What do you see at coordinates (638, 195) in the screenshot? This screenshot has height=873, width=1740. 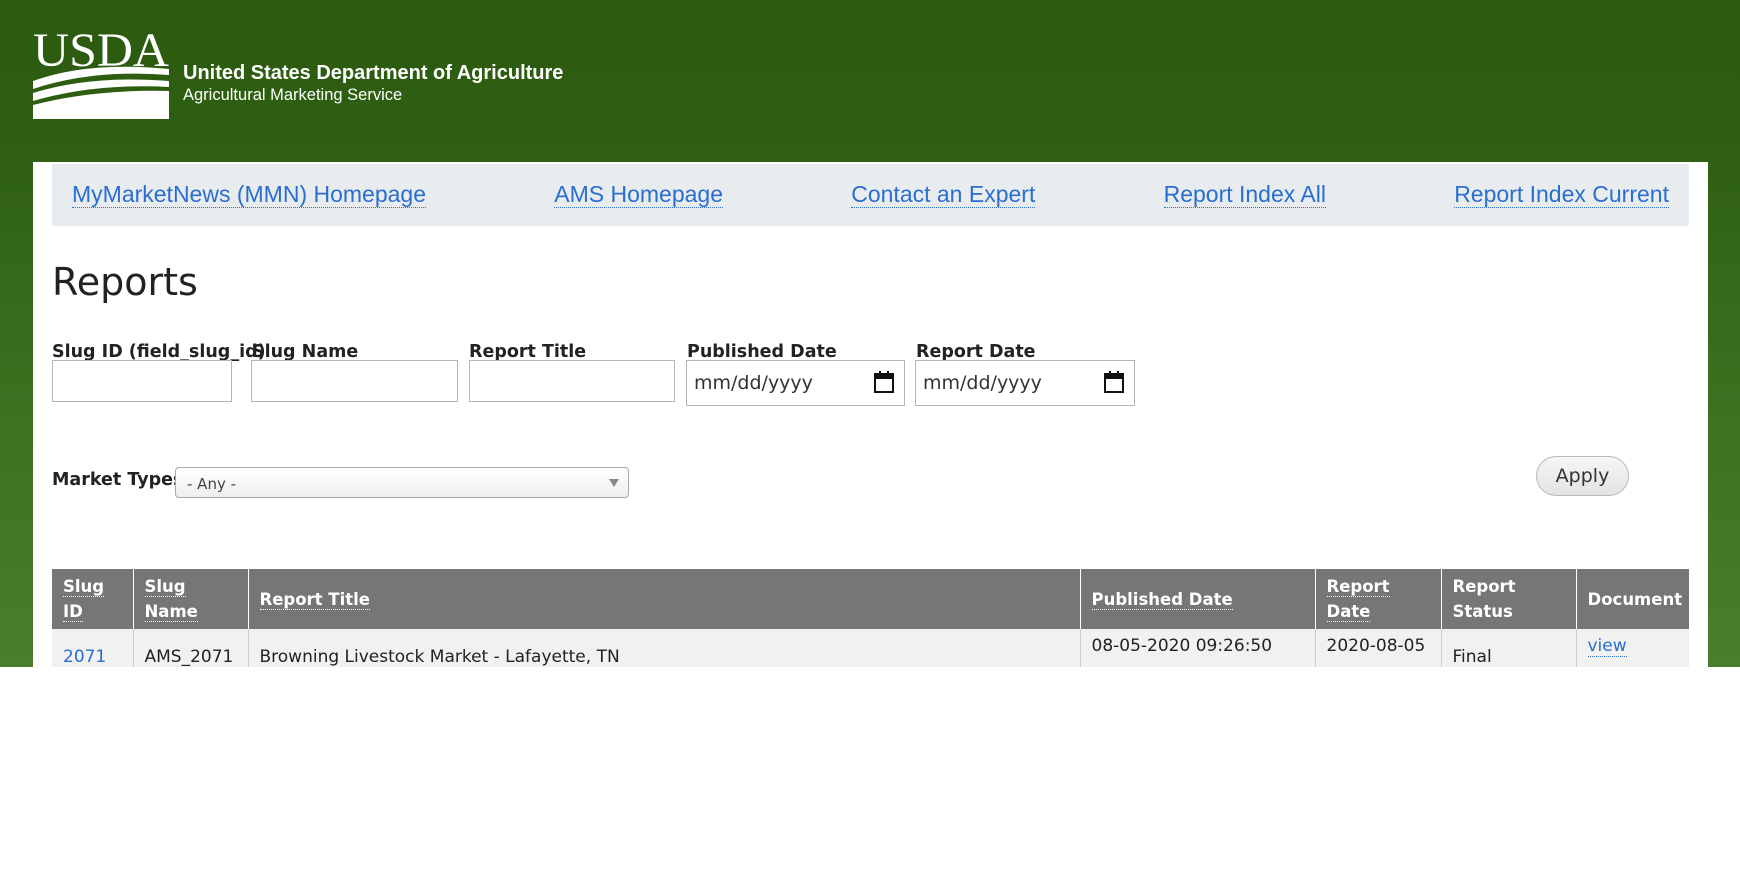 I see `nav-link-ams-homepage: AMS Homepage` at bounding box center [638, 195].